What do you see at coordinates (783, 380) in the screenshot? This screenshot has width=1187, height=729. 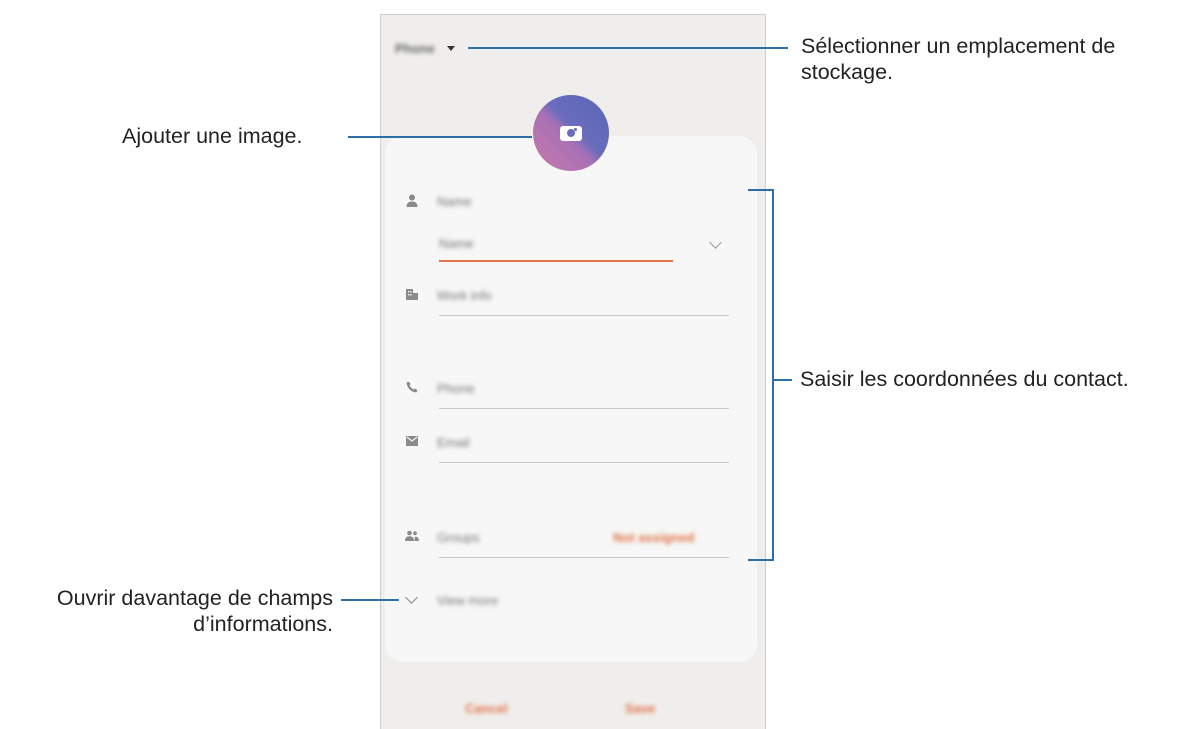 I see `contact-callout-line` at bounding box center [783, 380].